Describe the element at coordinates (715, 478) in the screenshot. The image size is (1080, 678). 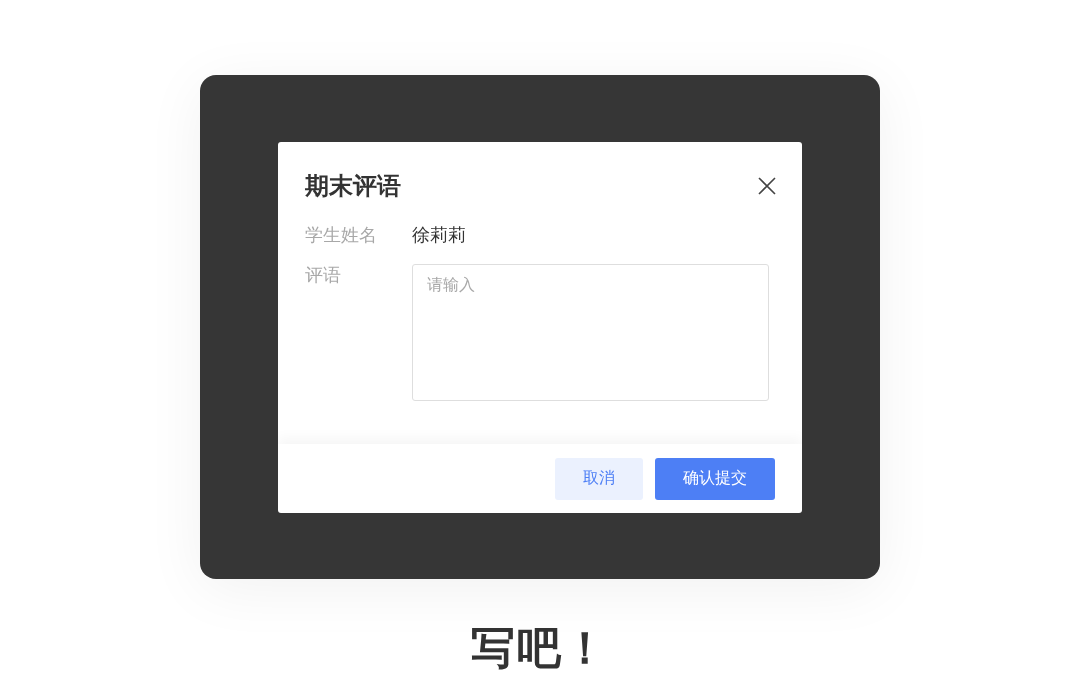
I see `submit-button: 确认提交` at that location.